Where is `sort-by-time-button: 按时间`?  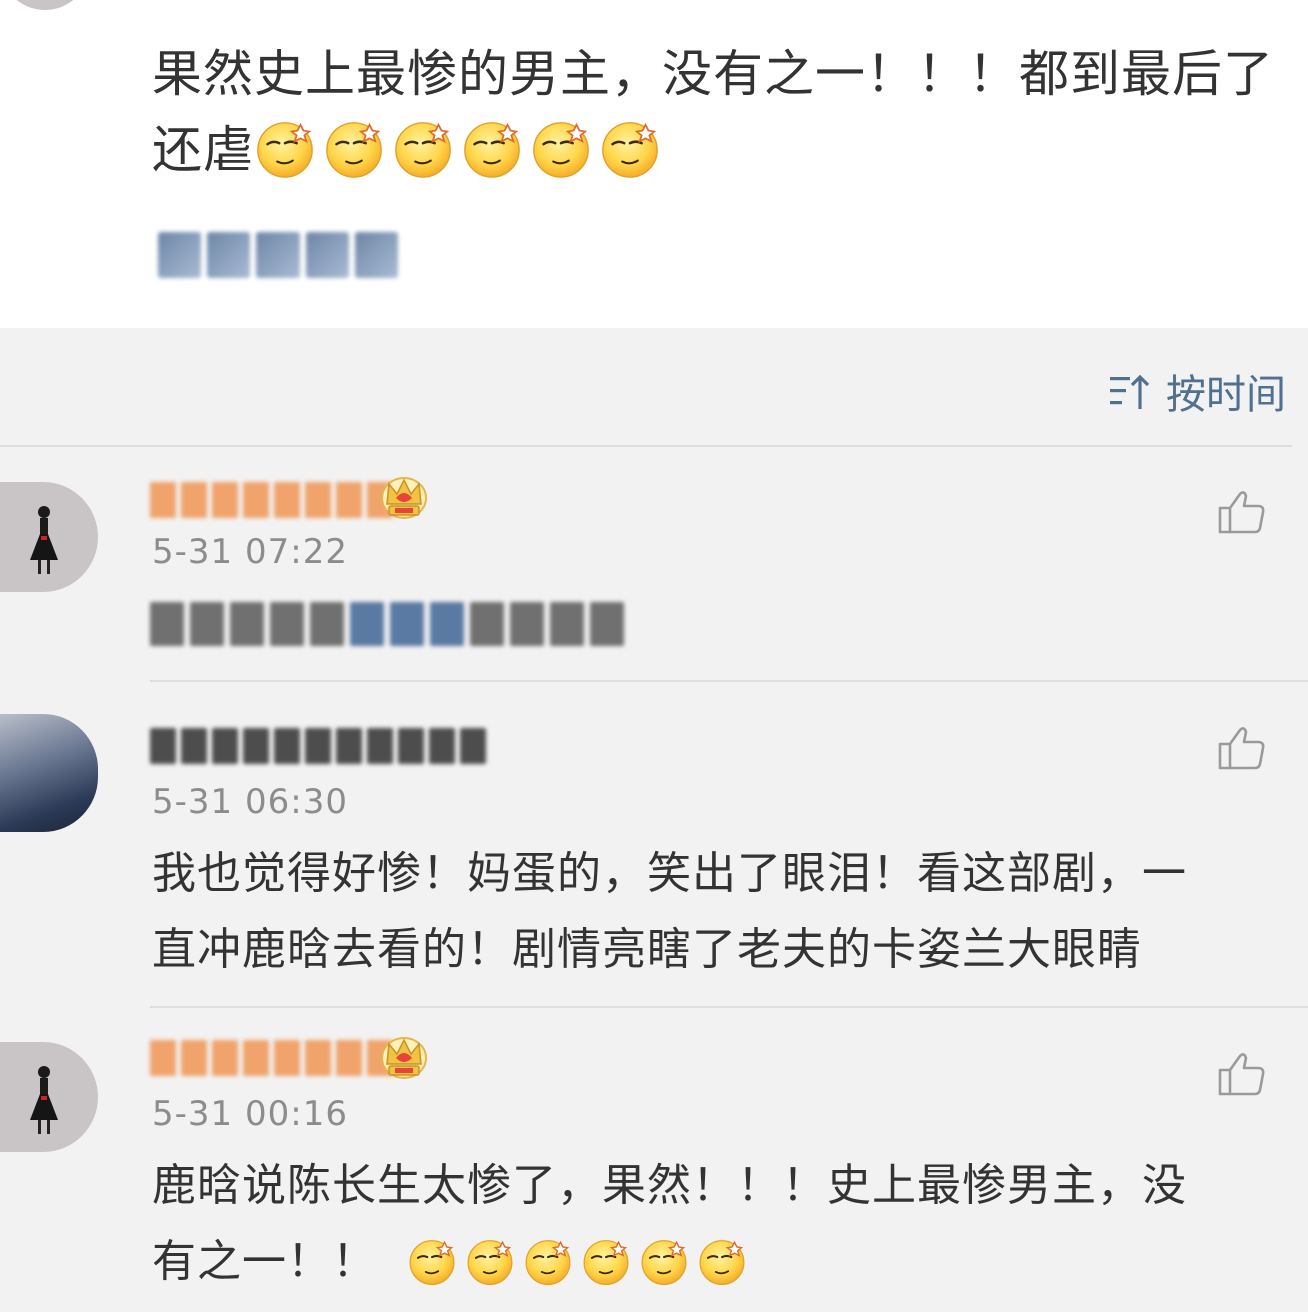 sort-by-time-button: 按时间 is located at coordinates (1197, 391).